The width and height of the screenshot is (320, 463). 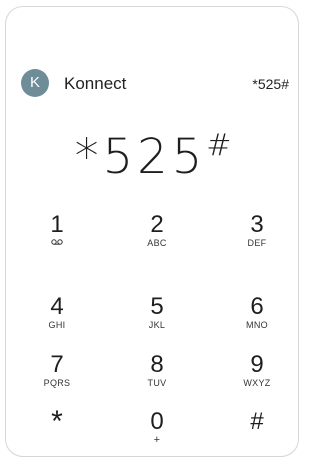 What do you see at coordinates (57, 325) in the screenshot?
I see `key-letters: GHI` at bounding box center [57, 325].